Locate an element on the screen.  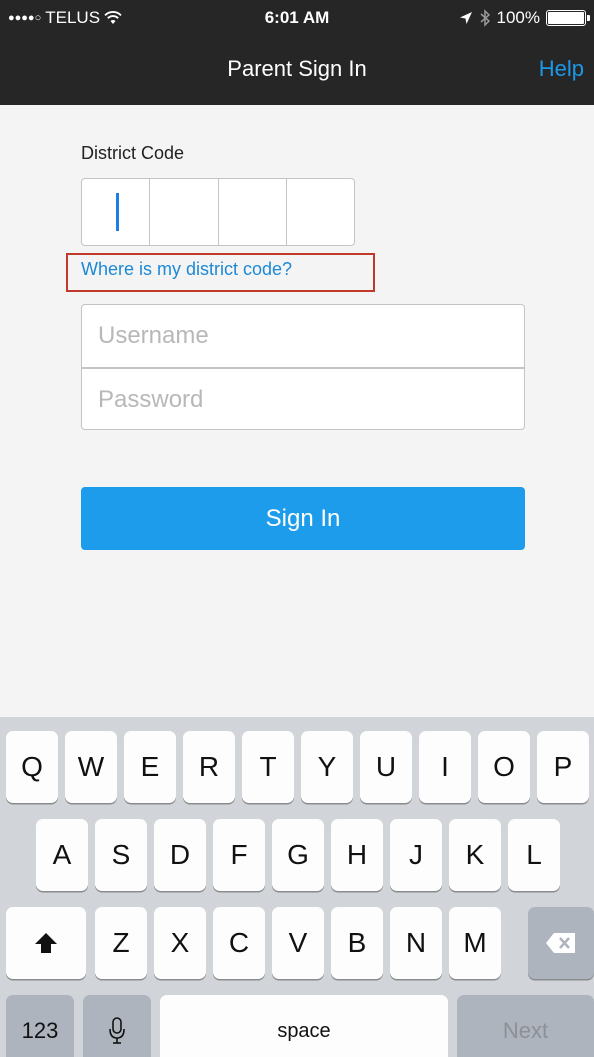
key-q: Q is located at coordinates (32, 767).